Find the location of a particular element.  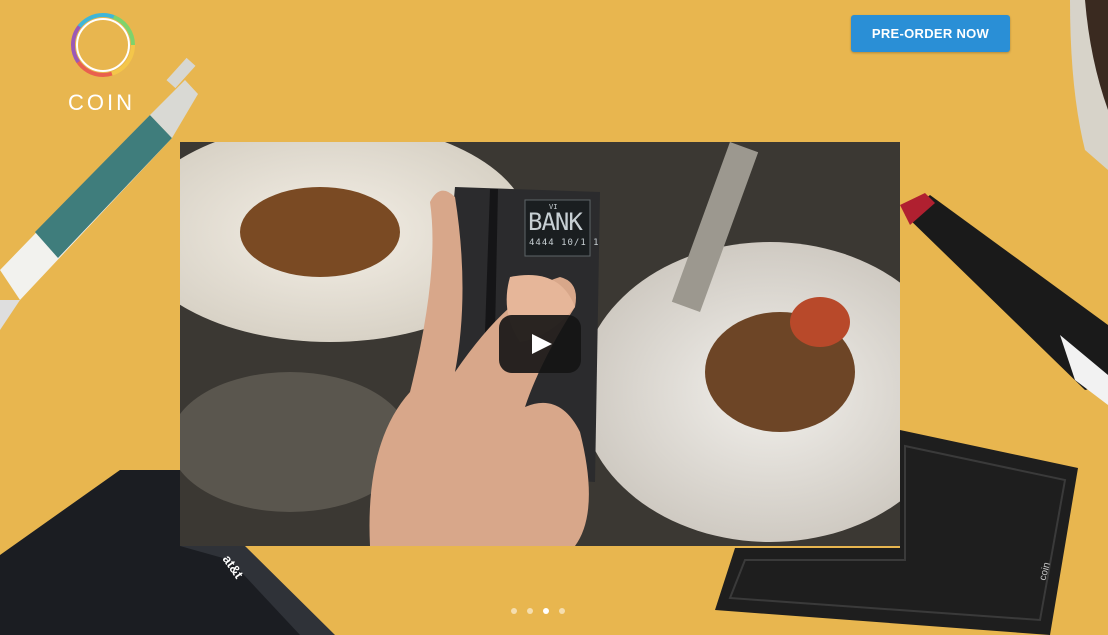

play-icon is located at coordinates (542, 344).